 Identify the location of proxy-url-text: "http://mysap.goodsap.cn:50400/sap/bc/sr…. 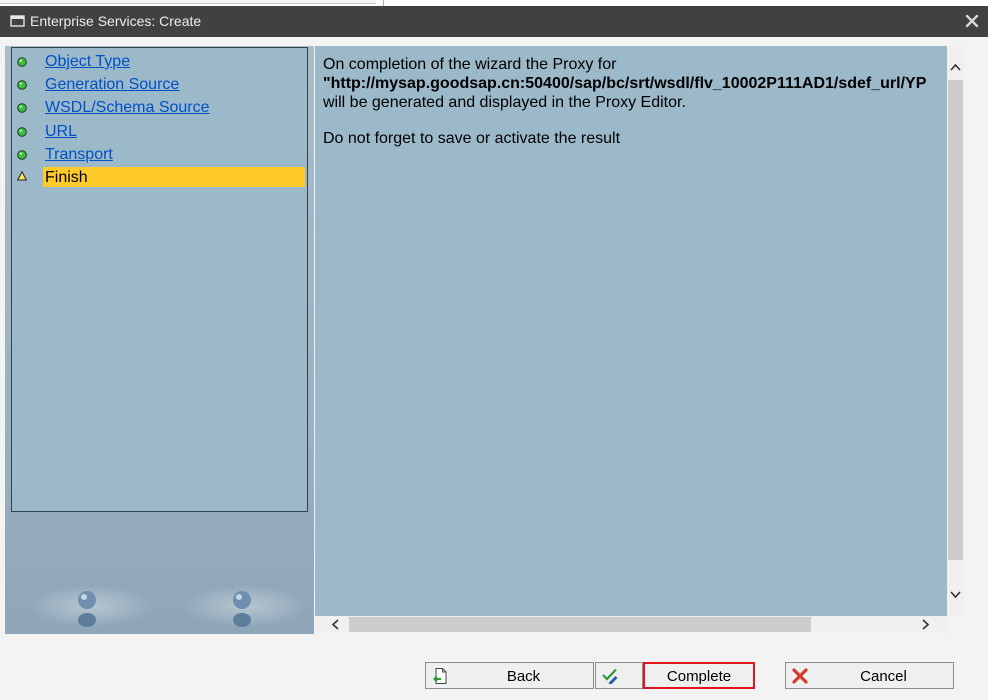
(625, 83).